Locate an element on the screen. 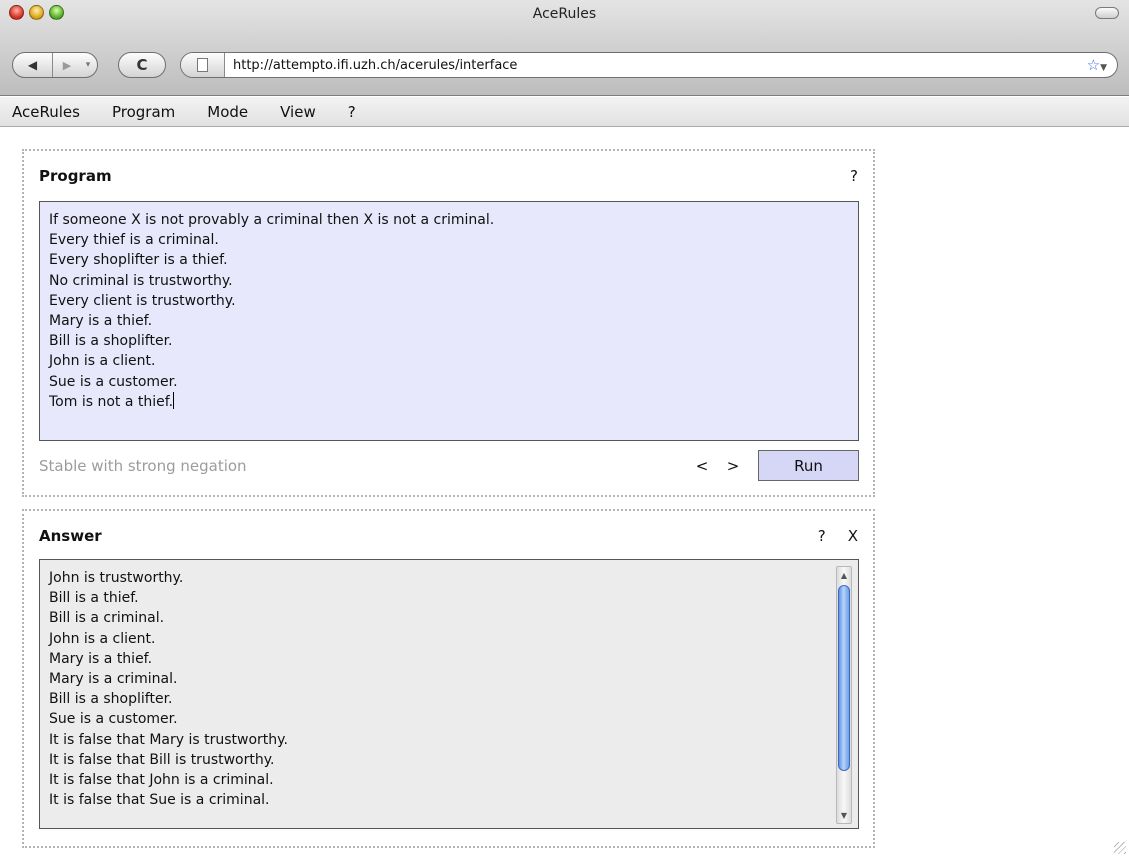 The height and width of the screenshot is (857, 1129). scroll-thumb is located at coordinates (844, 678).